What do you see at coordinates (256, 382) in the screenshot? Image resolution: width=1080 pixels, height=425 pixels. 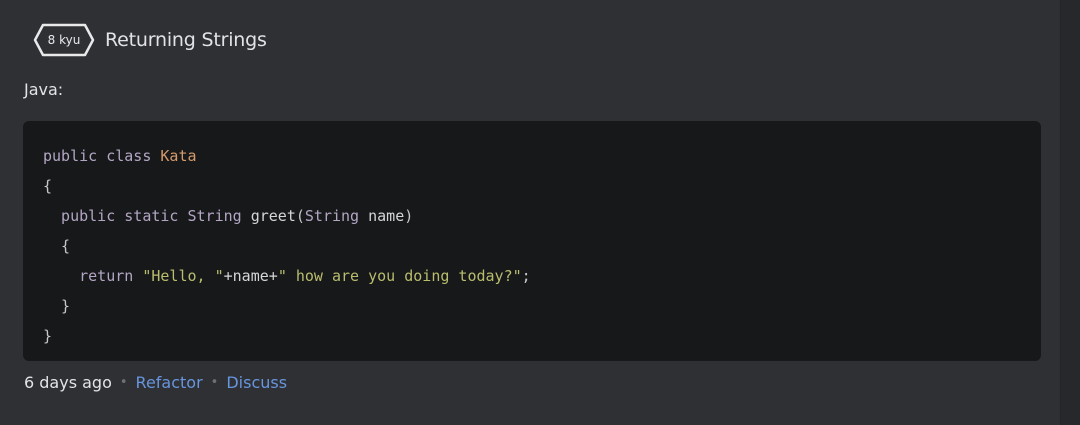 I see `discuss-link: Discuss` at bounding box center [256, 382].